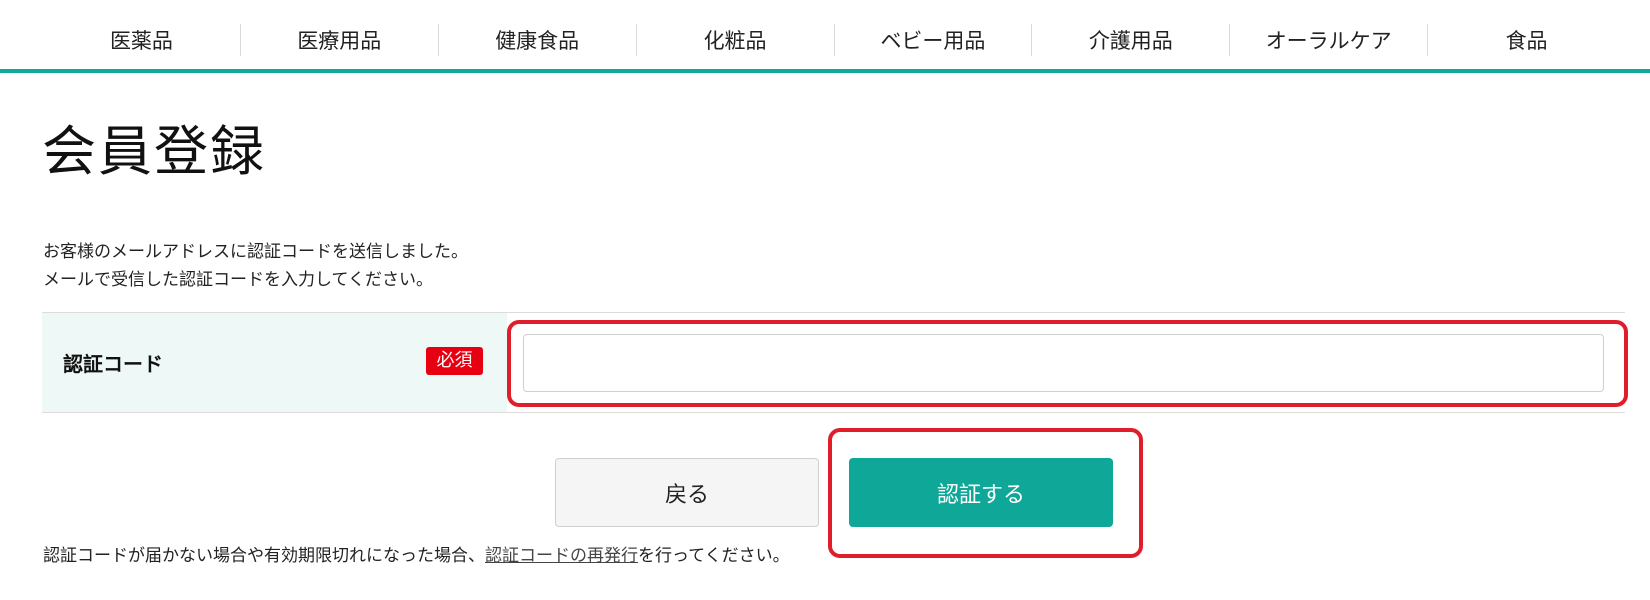 The image size is (1650, 600). I want to click on nav-item-health-food: 健康食品, so click(538, 40).